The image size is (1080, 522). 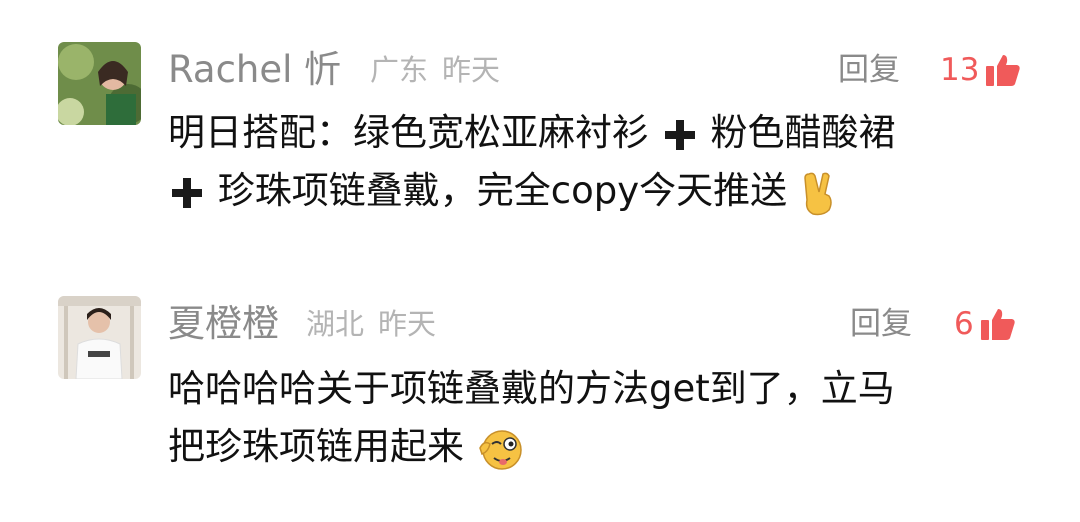 I want to click on victory-hand-emoji-icon, so click(x=818, y=193).